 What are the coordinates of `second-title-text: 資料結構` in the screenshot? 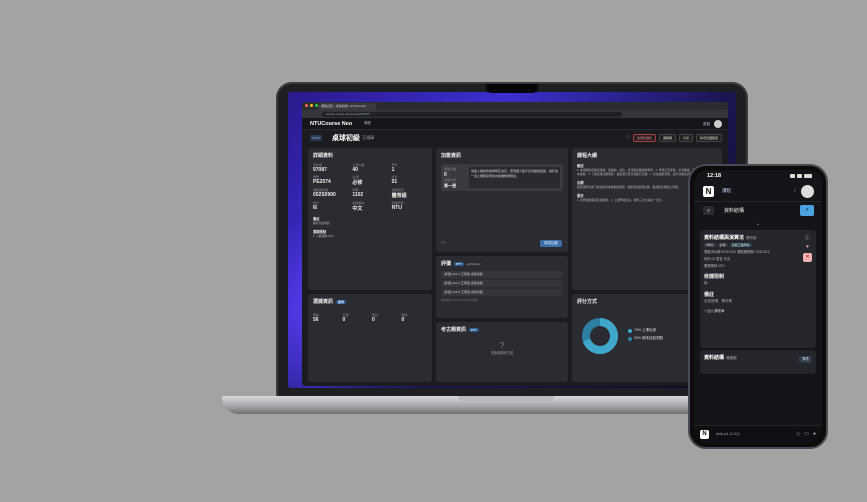 It's located at (714, 358).